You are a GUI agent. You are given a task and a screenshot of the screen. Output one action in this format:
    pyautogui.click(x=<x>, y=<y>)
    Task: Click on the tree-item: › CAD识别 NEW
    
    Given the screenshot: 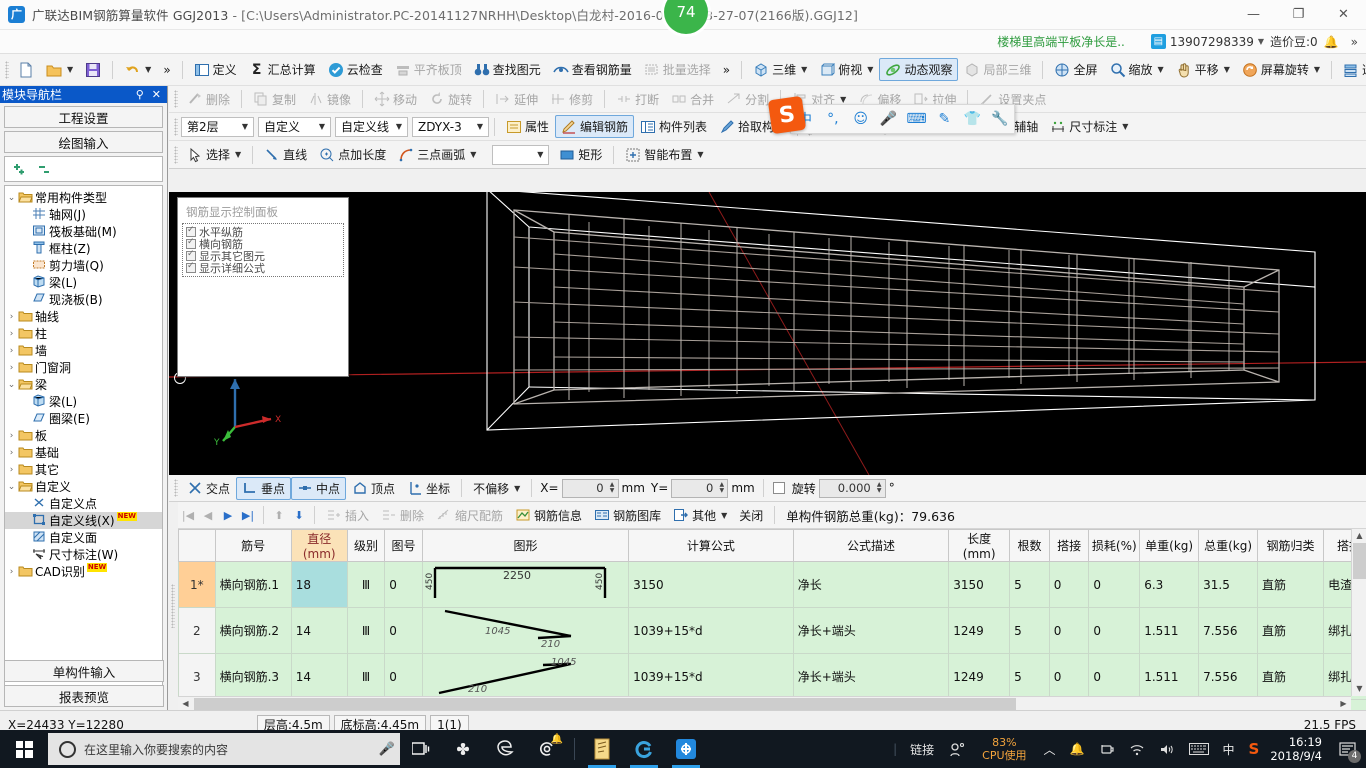 What is the action you would take?
    pyautogui.click(x=83, y=571)
    